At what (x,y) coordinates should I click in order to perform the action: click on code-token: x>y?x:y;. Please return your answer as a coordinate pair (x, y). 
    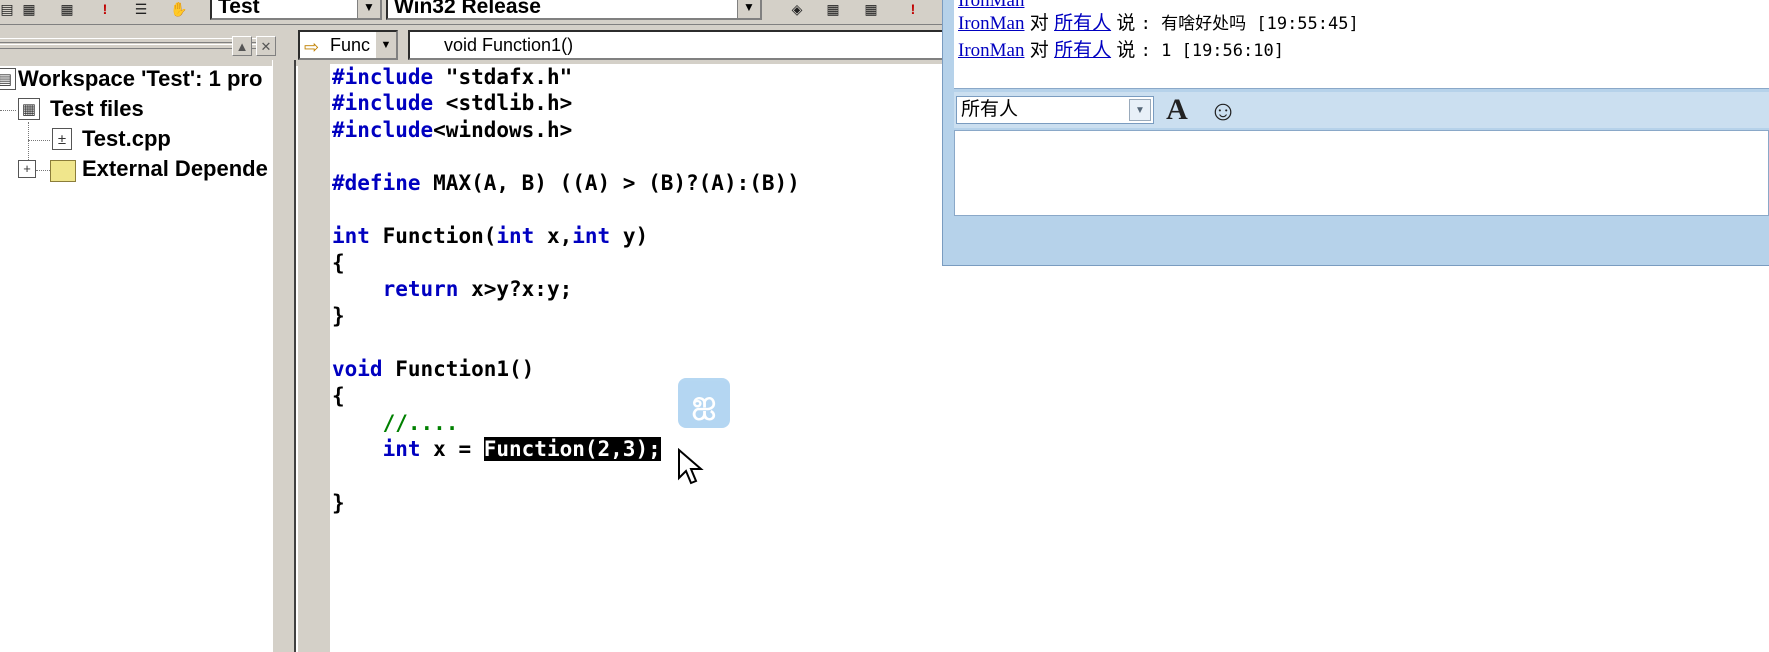
    Looking at the image, I should click on (515, 289).